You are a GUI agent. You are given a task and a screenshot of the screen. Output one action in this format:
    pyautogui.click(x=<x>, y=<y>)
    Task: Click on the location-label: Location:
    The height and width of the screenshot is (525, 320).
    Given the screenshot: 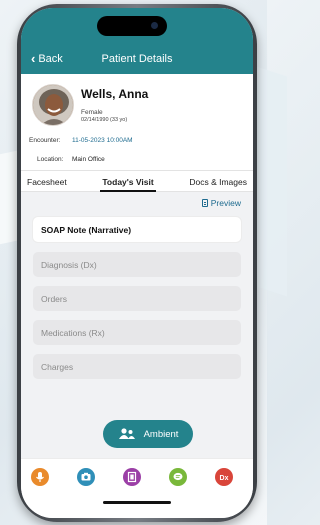 What is the action you would take?
    pyautogui.click(x=50, y=159)
    